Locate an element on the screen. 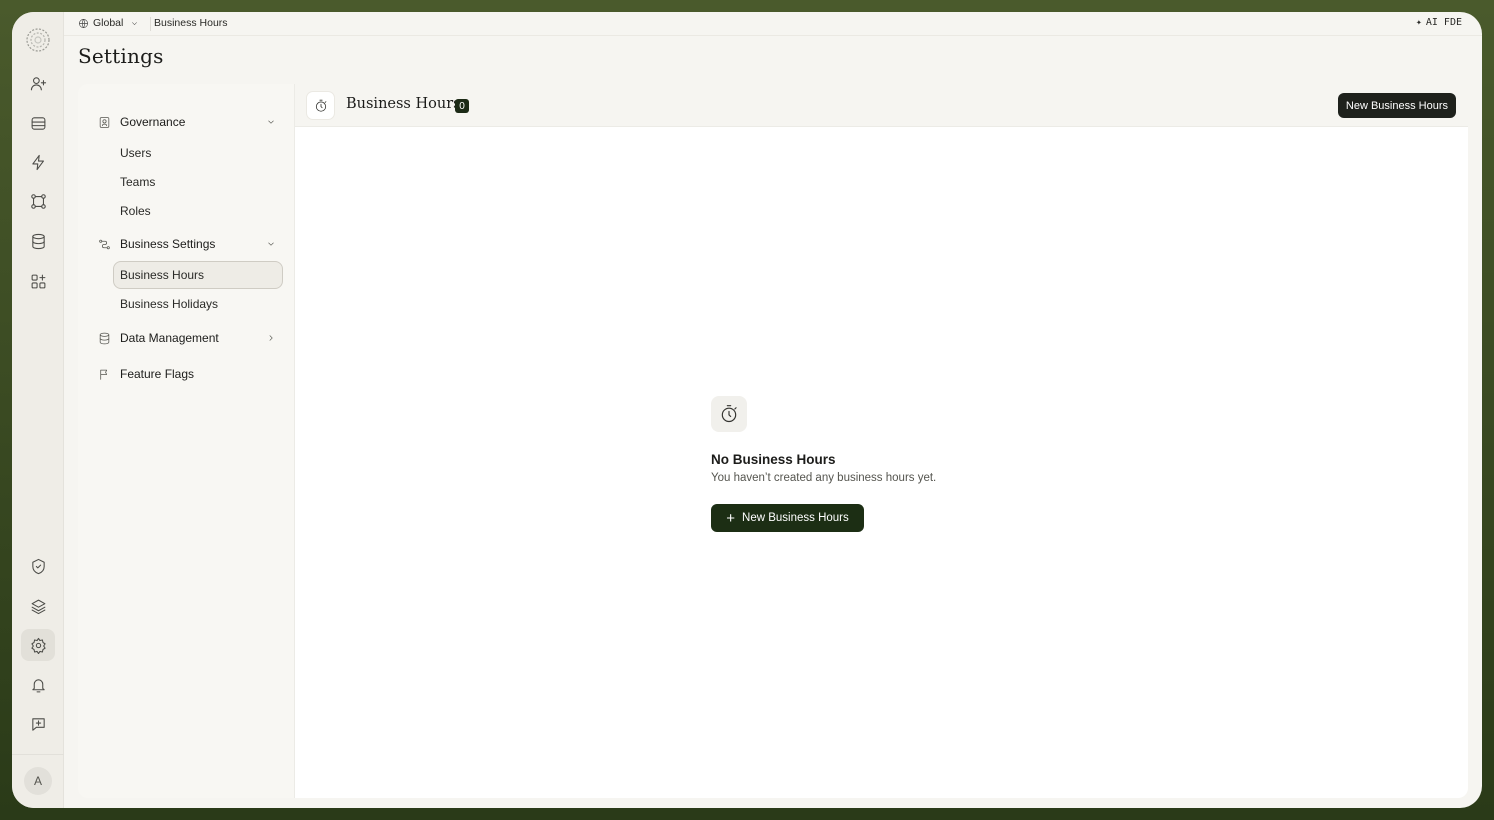 The height and width of the screenshot is (820, 1494). nav-group-label: Feature Flags is located at coordinates (157, 374).